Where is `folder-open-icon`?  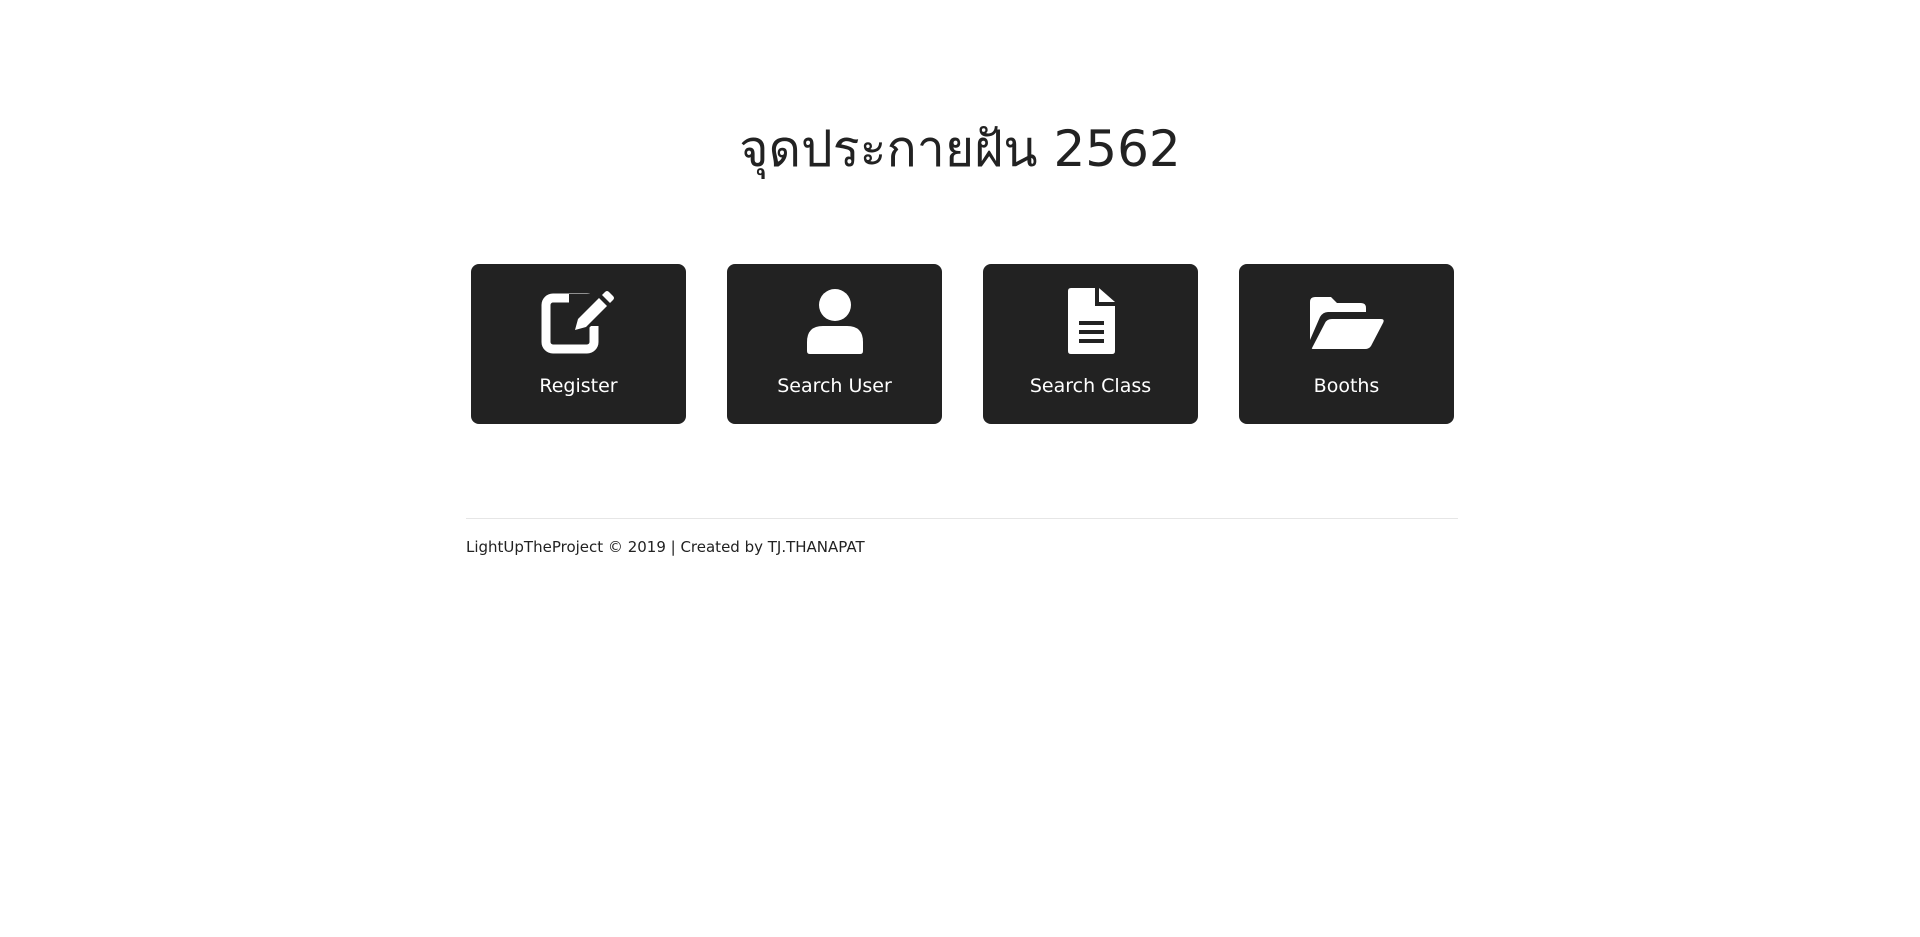
folder-open-icon is located at coordinates (1346, 323).